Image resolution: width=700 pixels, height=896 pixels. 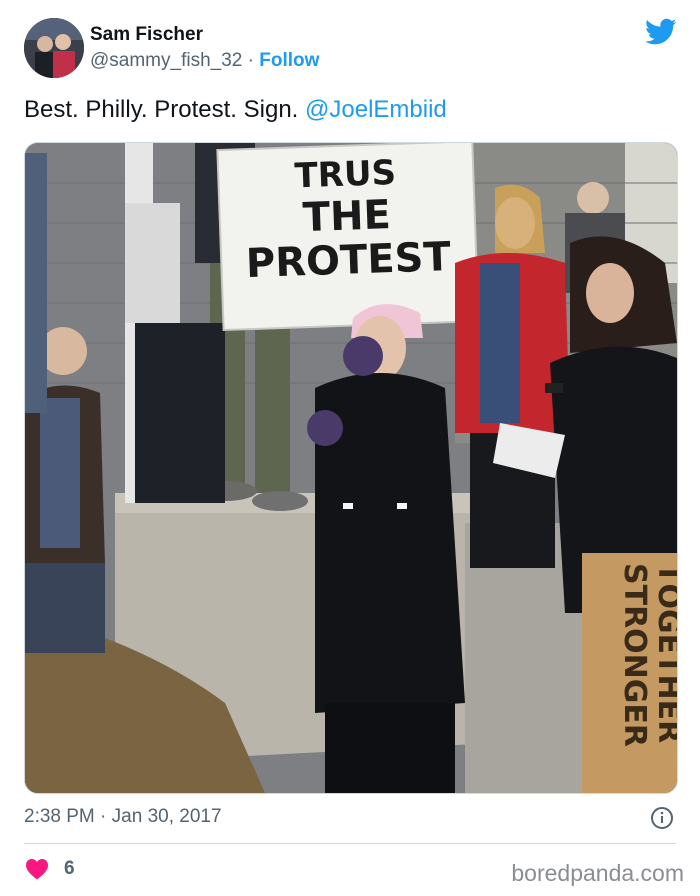 I want to click on follow-button: Follow, so click(x=289, y=60).